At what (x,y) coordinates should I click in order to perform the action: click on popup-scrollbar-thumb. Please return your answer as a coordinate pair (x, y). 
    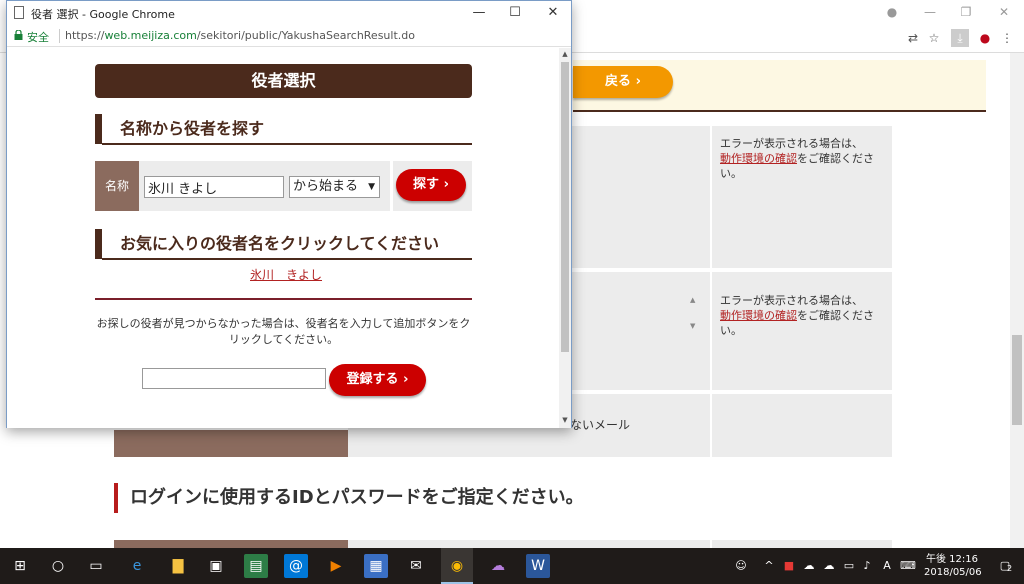
    Looking at the image, I should click on (565, 207).